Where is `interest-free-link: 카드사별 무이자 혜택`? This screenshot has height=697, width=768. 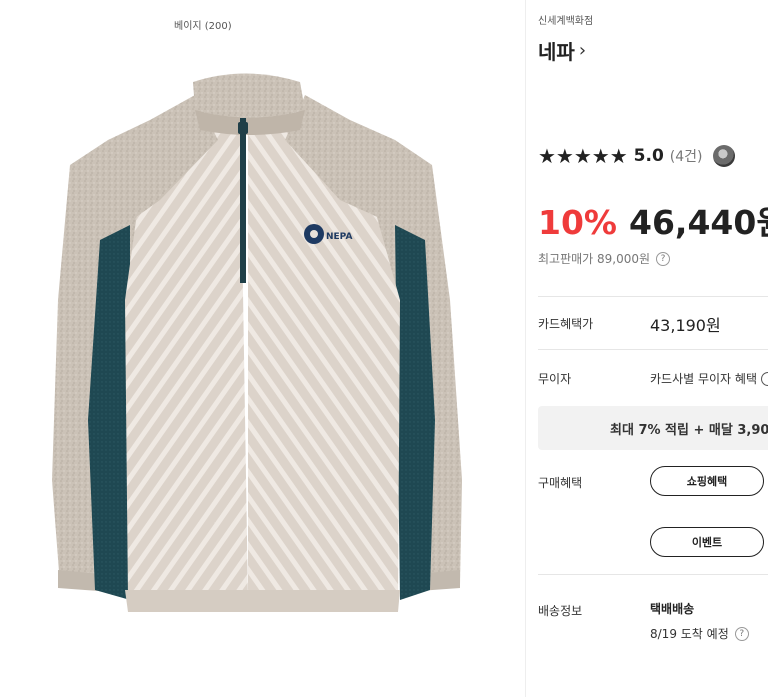 interest-free-link: 카드사별 무이자 혜택 is located at coordinates (709, 378).